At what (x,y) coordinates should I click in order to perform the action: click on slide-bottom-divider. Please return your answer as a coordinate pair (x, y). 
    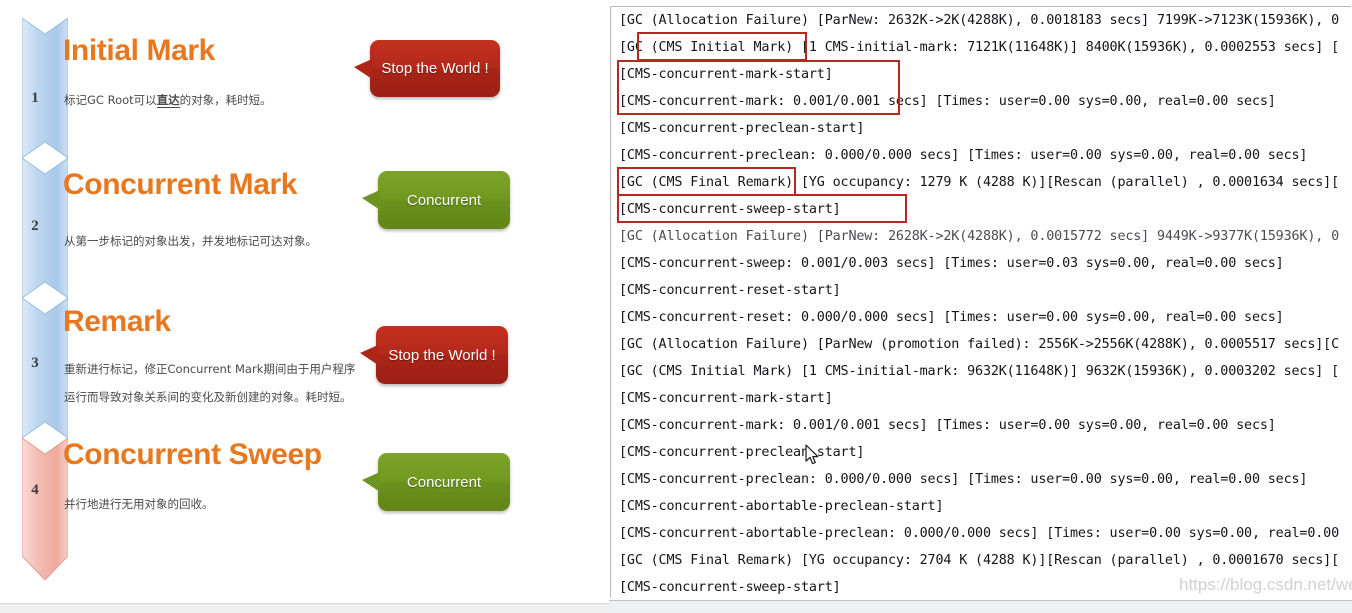
    Looking at the image, I should click on (304, 608).